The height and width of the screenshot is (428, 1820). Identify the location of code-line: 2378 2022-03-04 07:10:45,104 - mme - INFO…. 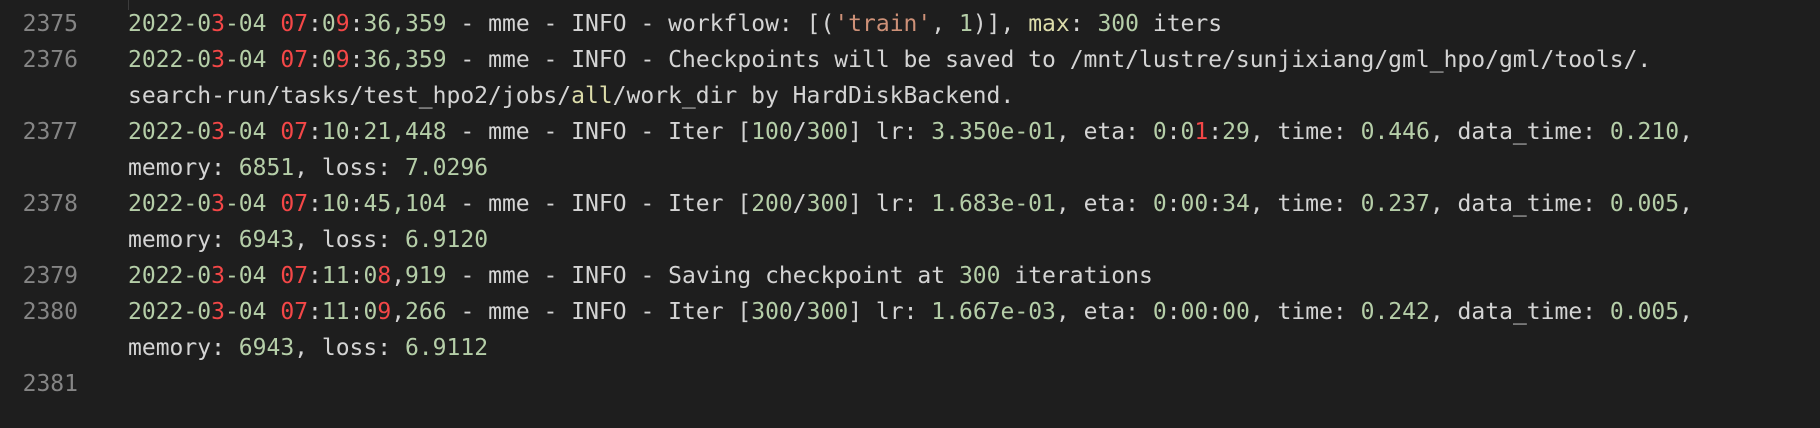
(910, 204).